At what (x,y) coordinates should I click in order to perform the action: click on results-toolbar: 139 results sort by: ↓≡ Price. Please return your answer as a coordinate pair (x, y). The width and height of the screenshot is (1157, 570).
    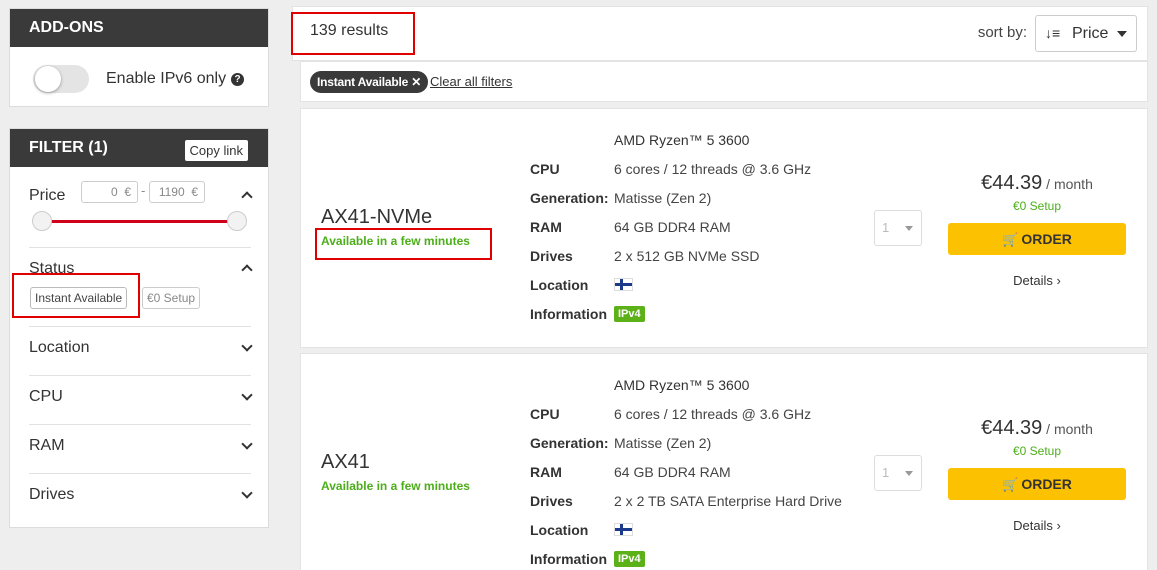
    Looking at the image, I should click on (720, 33).